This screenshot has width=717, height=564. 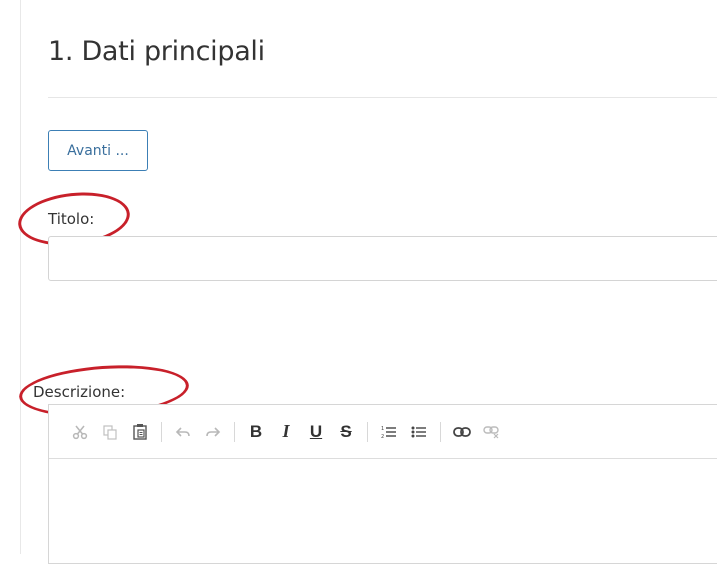 What do you see at coordinates (80, 432) in the screenshot?
I see `cut-icon` at bounding box center [80, 432].